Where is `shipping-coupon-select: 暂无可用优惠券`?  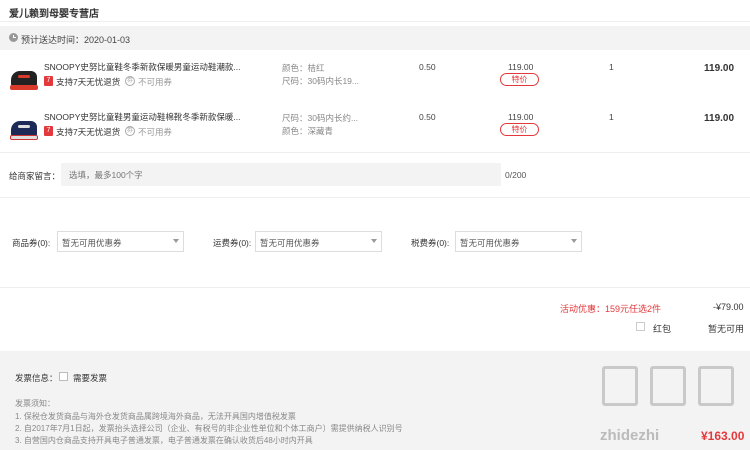 shipping-coupon-select: 暂无可用优惠券 is located at coordinates (318, 241).